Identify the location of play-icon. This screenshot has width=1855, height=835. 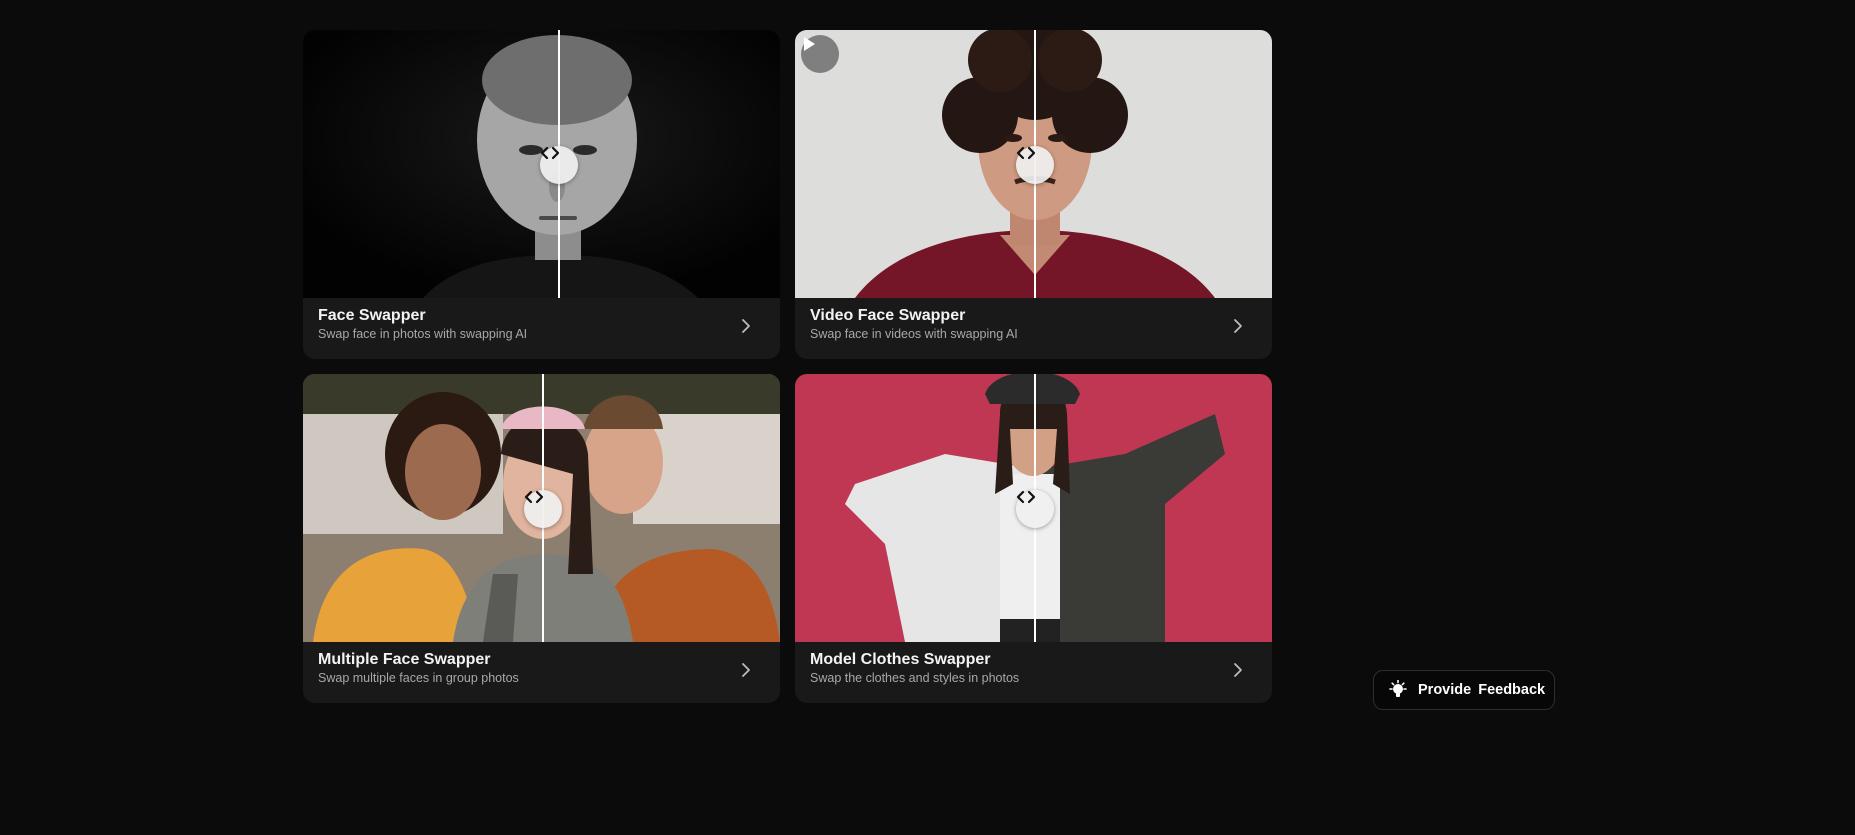
(820, 54).